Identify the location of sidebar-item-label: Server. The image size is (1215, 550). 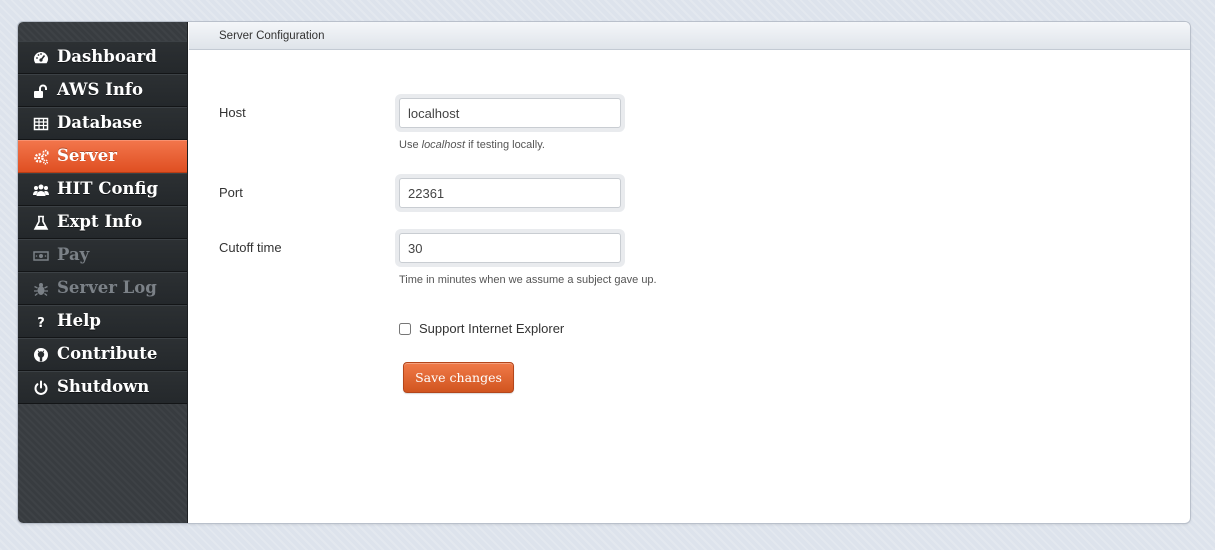
(87, 156).